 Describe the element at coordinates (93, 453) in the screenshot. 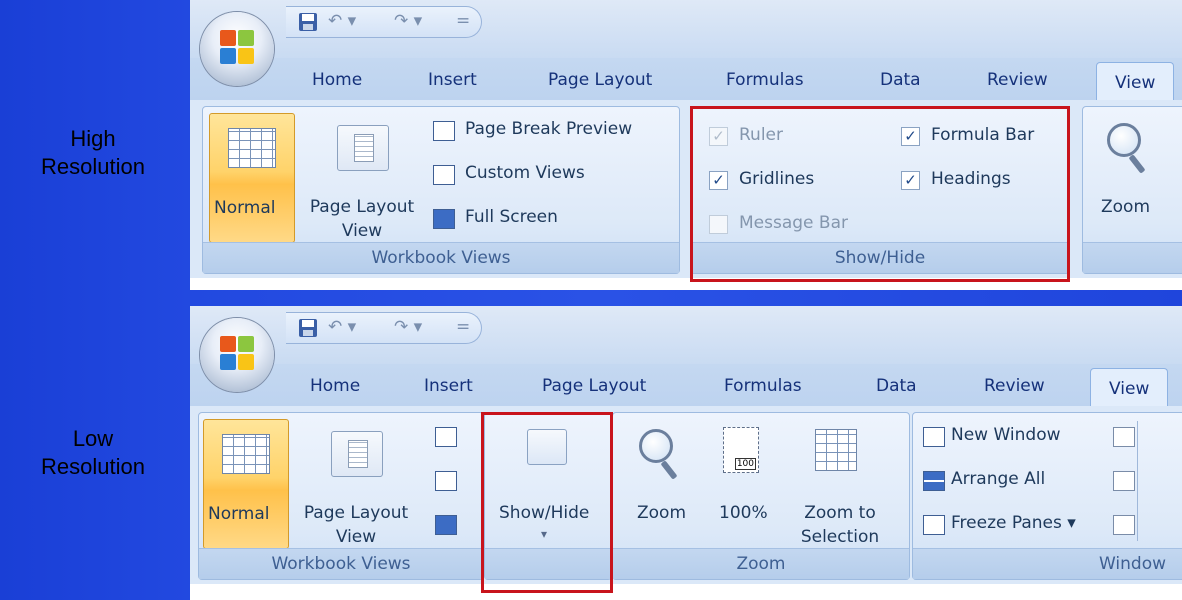

I see `low-resolution-label: Low Resolution` at that location.